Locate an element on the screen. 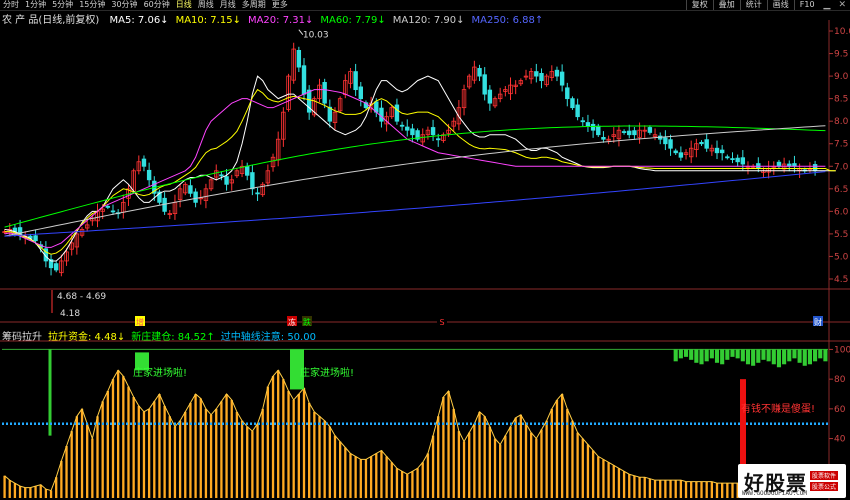 Image resolution: width=850 pixels, height=500 pixels. main-y-tick-label: 9.5 is located at coordinates (841, 55).